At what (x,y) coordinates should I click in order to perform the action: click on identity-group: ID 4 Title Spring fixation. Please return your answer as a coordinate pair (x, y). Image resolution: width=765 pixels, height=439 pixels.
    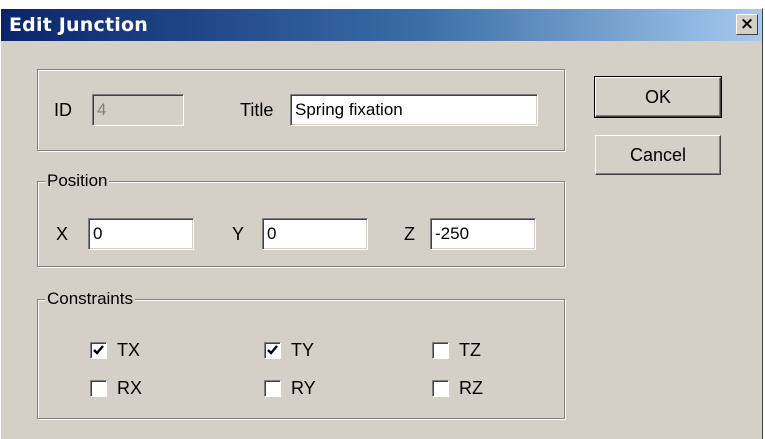
    Looking at the image, I should click on (301, 110).